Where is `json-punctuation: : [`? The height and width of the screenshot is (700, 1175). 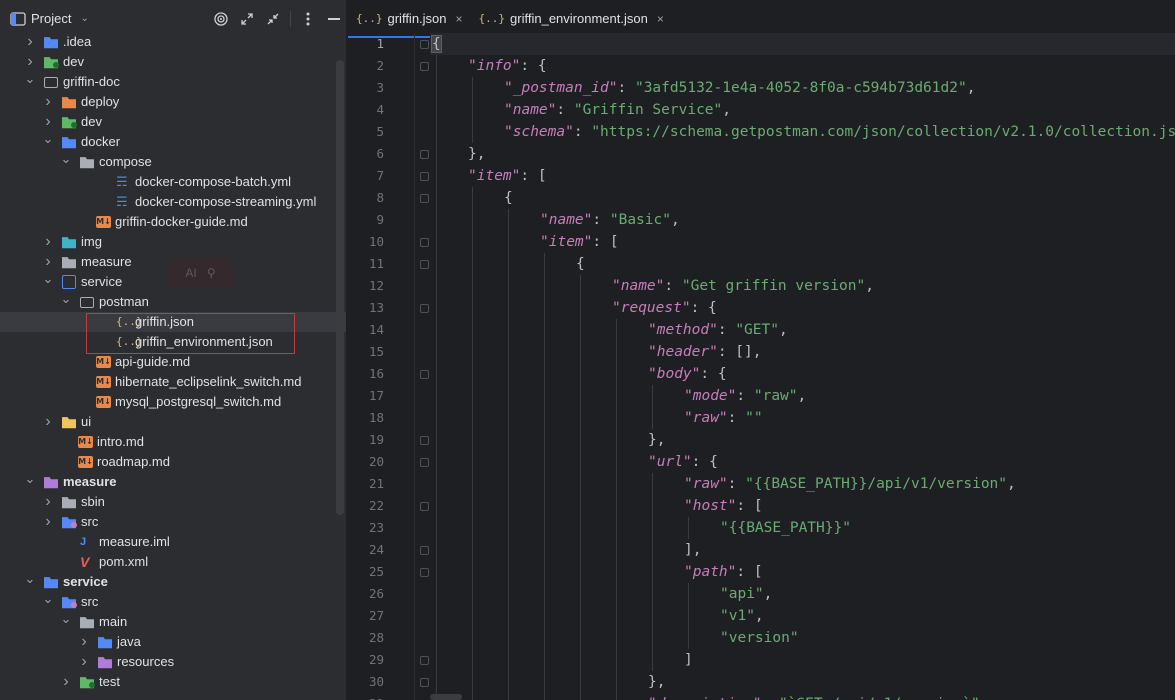
json-punctuation: : [ is located at coordinates (533, 176).